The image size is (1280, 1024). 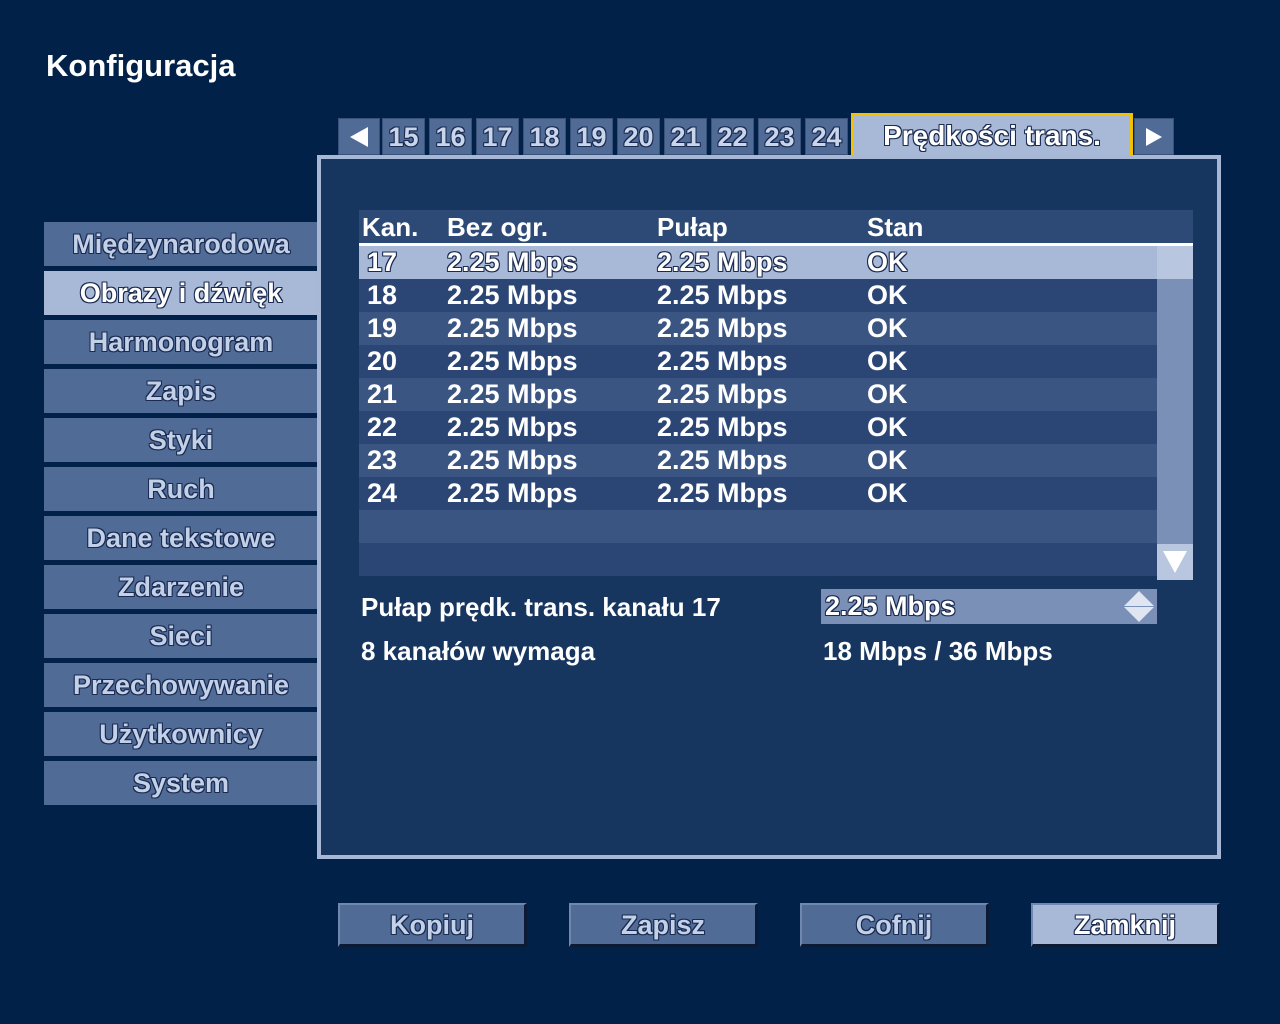 I want to click on sidebar-item: Międzynarodowa, so click(x=181, y=244).